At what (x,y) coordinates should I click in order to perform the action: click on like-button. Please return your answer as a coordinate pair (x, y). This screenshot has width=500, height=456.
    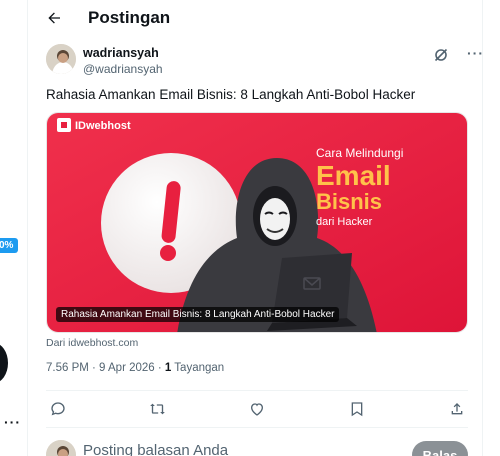
    Looking at the image, I should click on (257, 409).